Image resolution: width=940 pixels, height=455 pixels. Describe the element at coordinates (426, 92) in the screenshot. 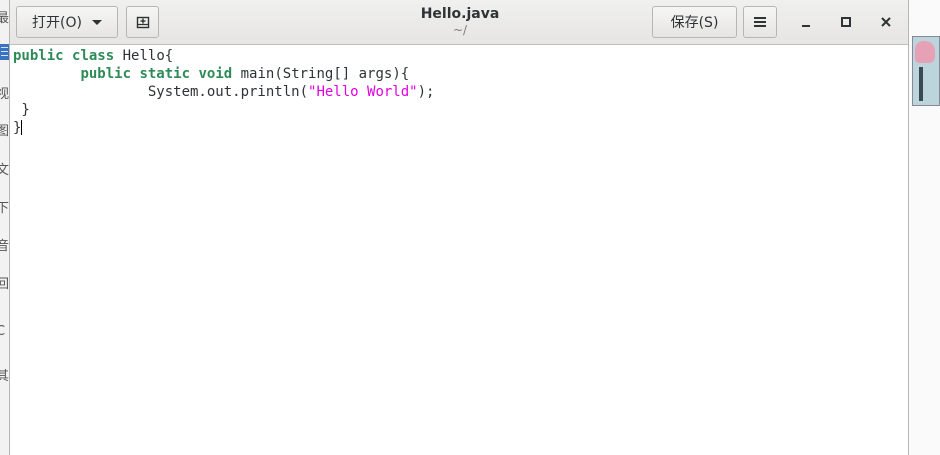

I see `code-text: );` at that location.